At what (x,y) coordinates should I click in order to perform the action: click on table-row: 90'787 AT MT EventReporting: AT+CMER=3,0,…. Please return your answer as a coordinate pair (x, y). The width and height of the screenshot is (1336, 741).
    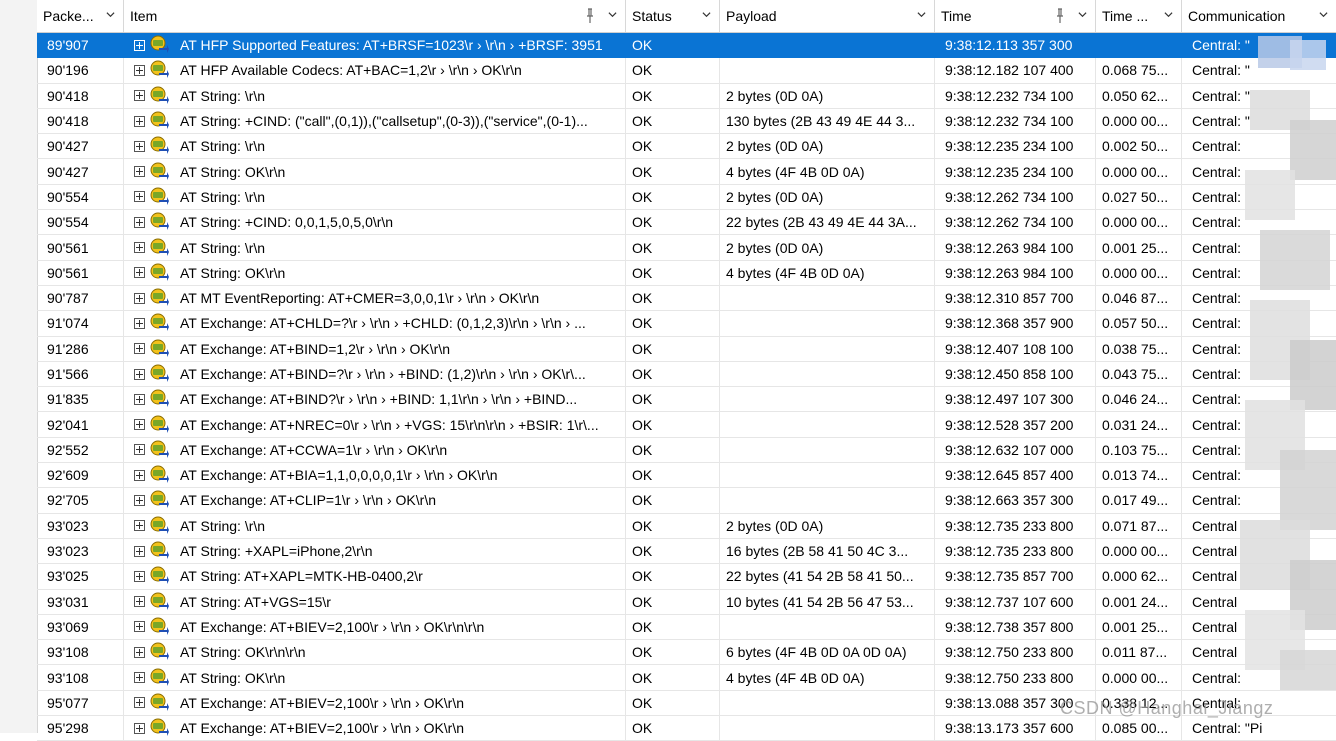
    Looking at the image, I should click on (686, 298).